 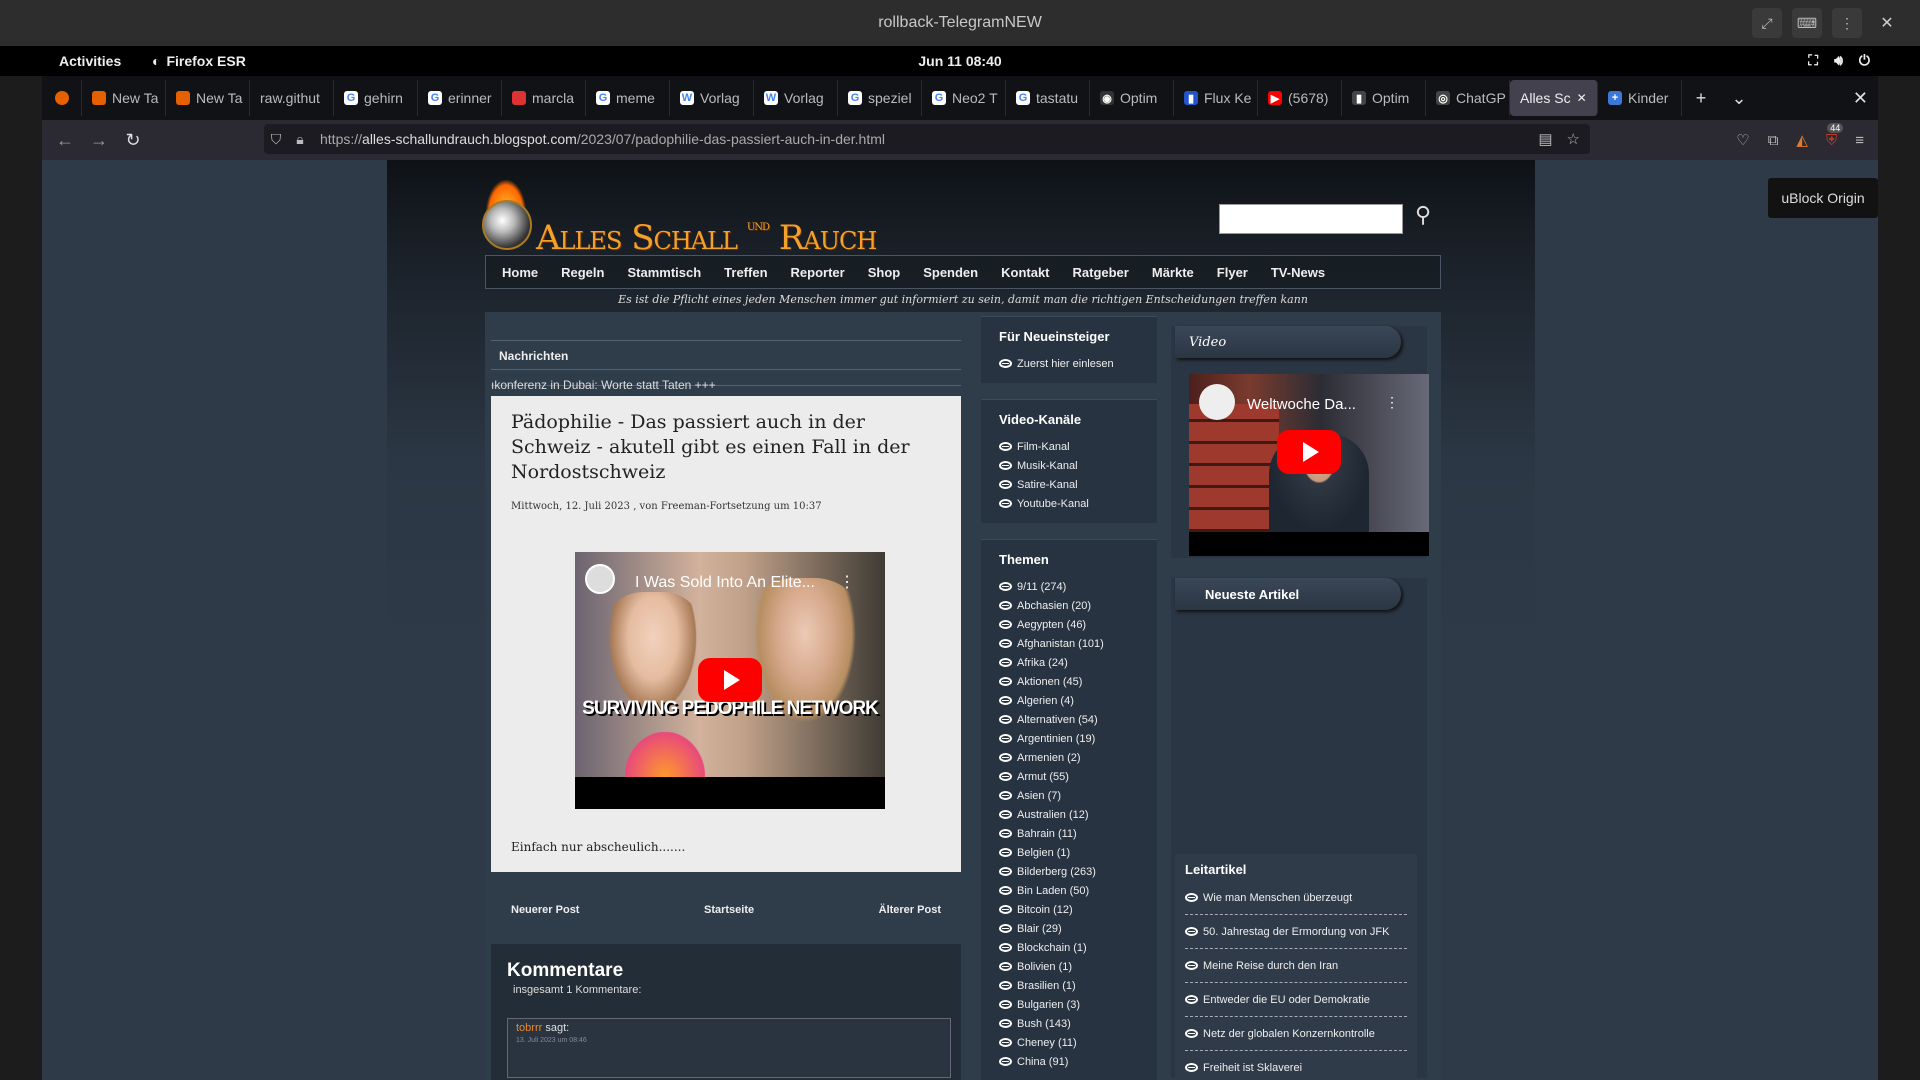 I want to click on channel-link: Youtube-Kanal, so click(x=1078, y=503).